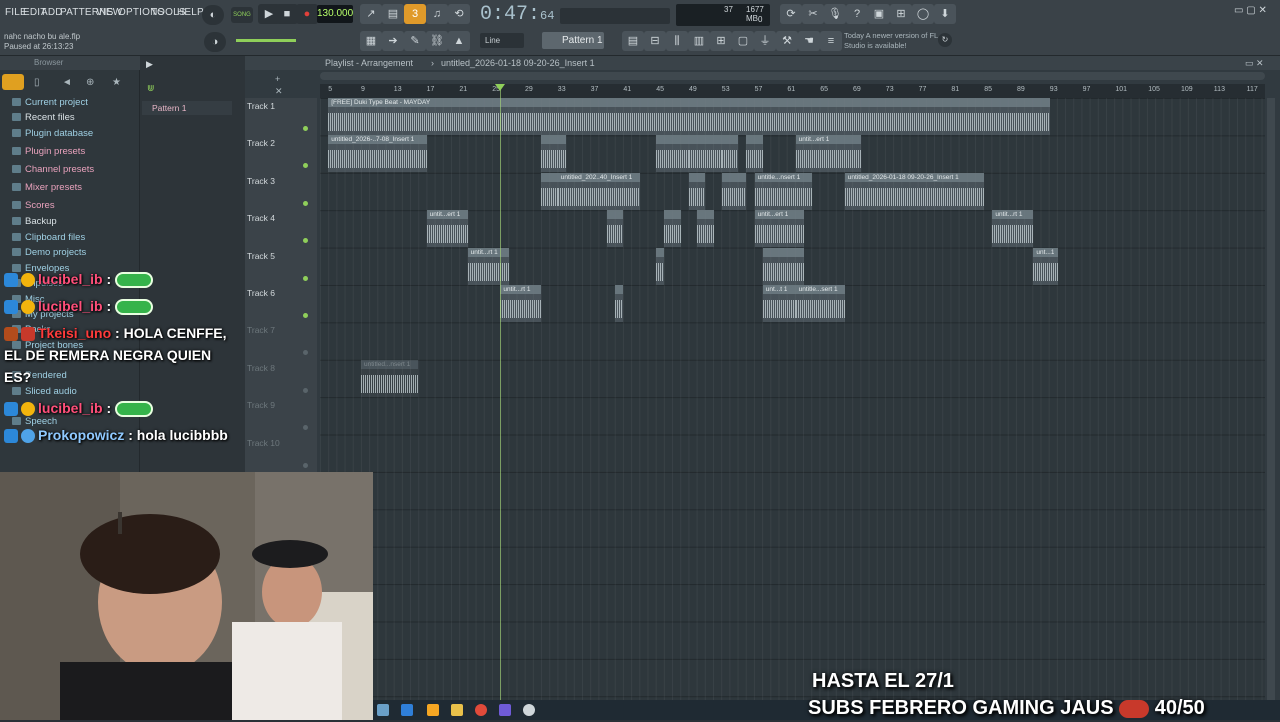  I want to click on horizontal-scrollbar, so click(792, 76).